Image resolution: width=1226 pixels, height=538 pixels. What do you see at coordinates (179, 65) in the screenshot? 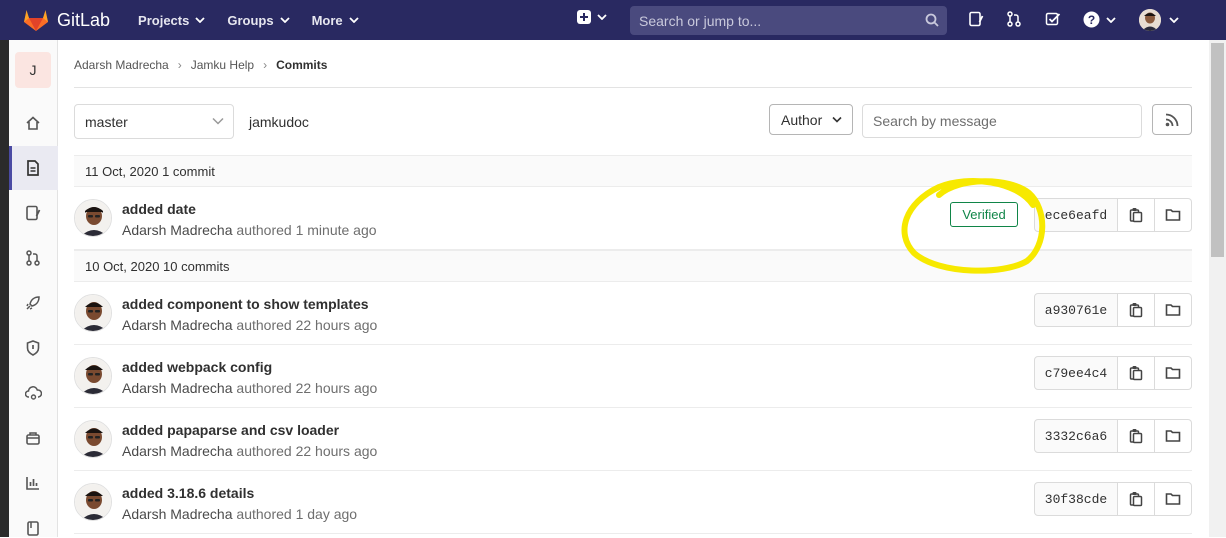
I see `chevron-right-icon: ›` at bounding box center [179, 65].